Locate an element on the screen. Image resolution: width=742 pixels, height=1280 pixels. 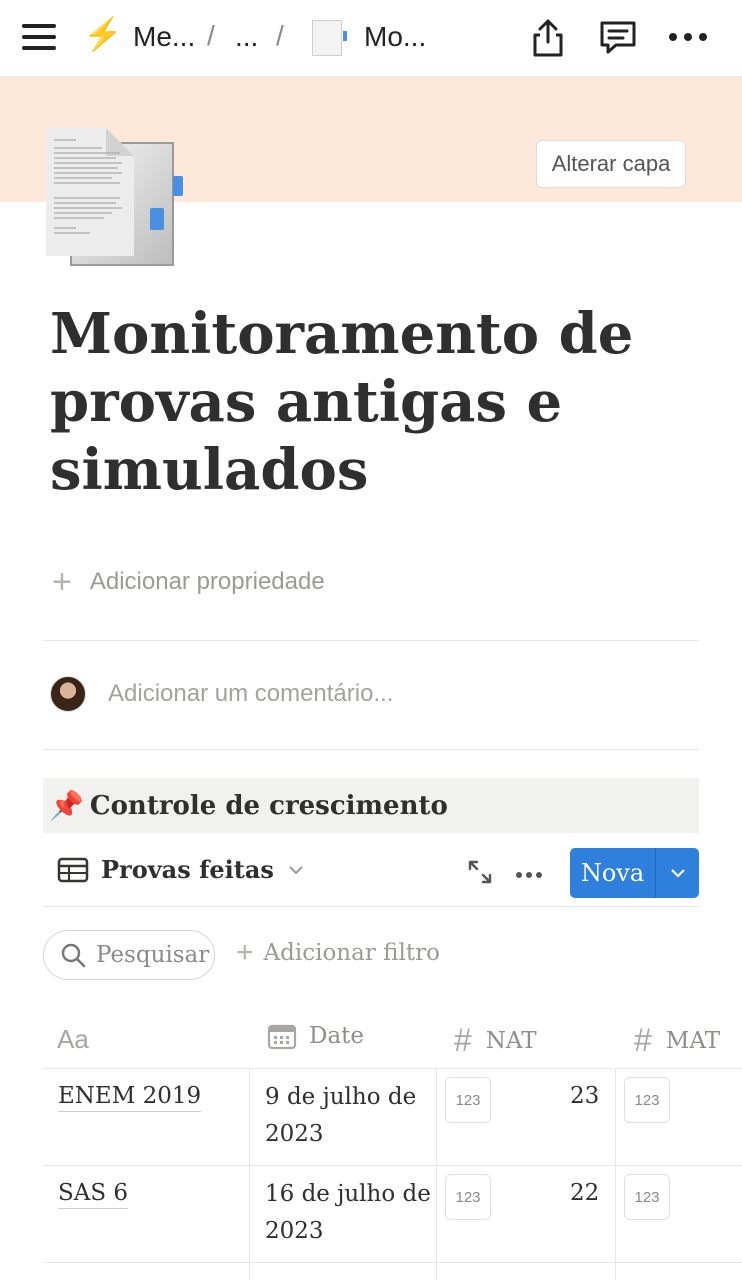
row-nat-value: 23 is located at coordinates (584, 1096).